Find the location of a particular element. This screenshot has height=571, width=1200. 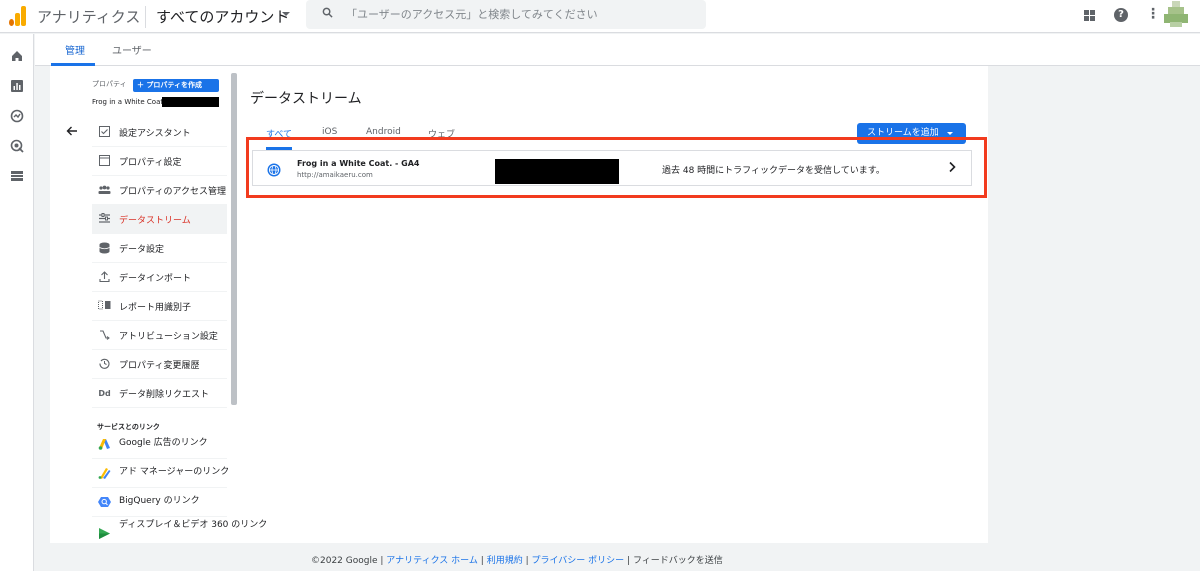

dv360-icon is located at coordinates (104, 533).